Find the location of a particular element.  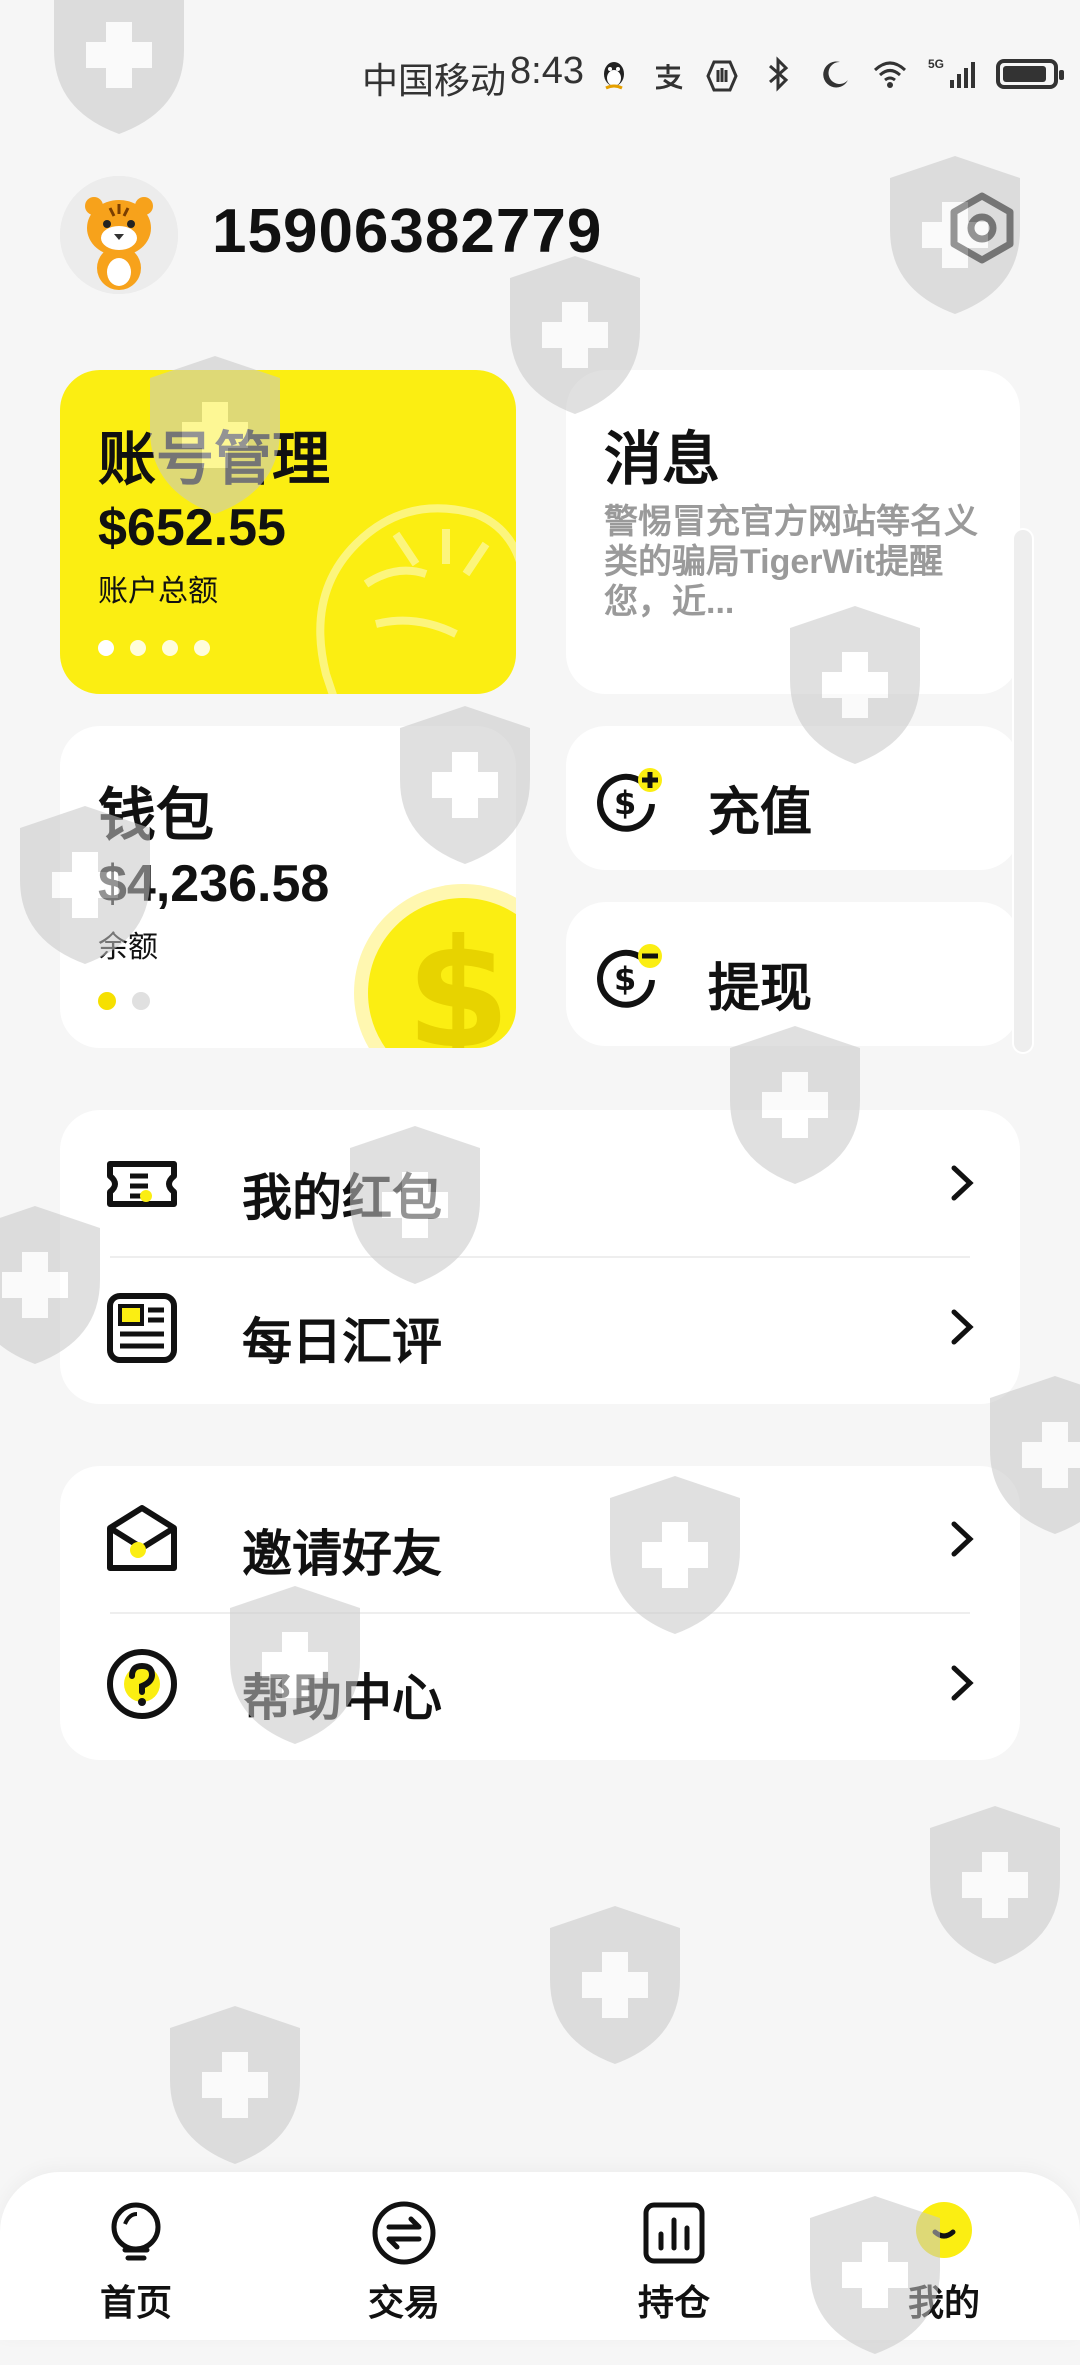

withdraw-button: $ 提现 is located at coordinates (793, 974).